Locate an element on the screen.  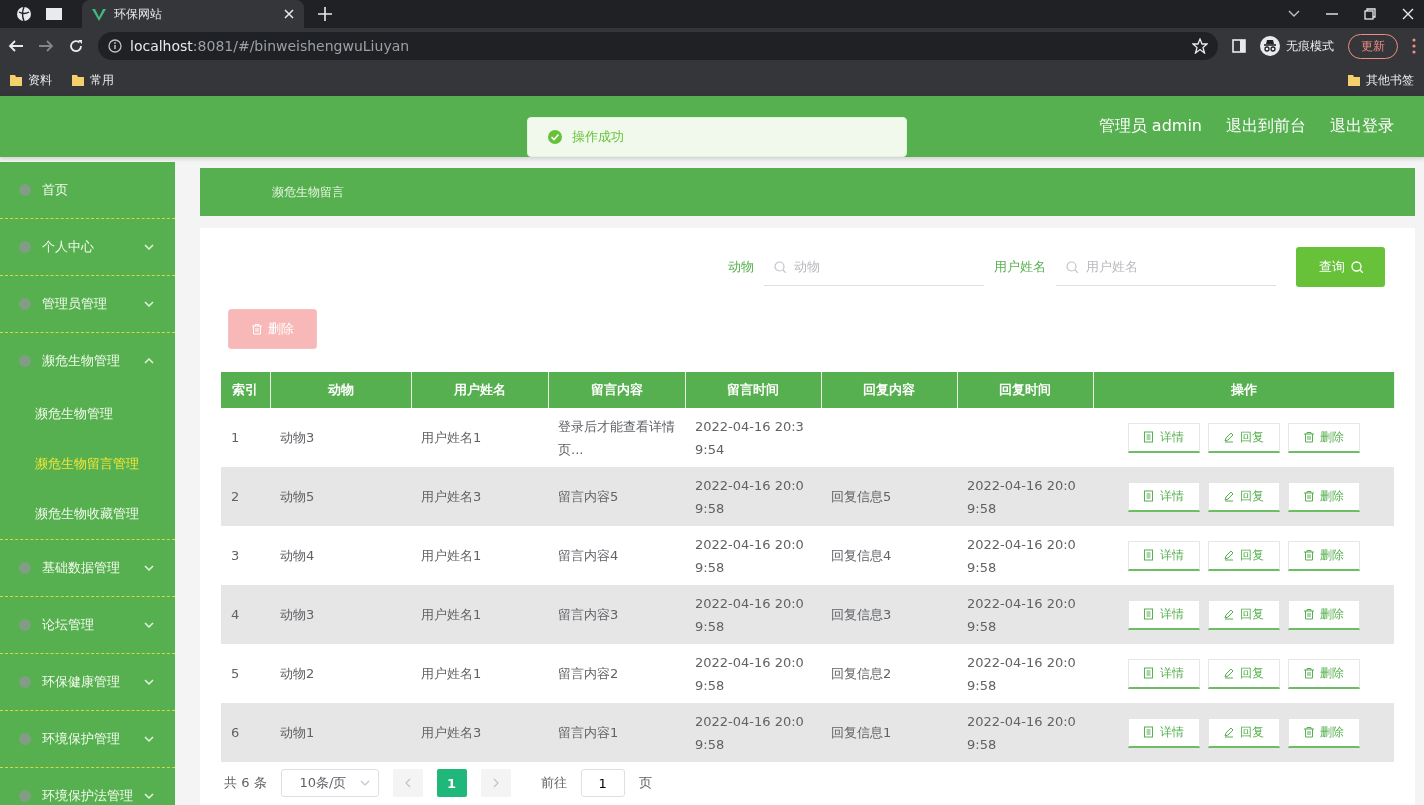
address-bar: localhost:8081/#/binweishengwuLiuyan is located at coordinates (658, 46).